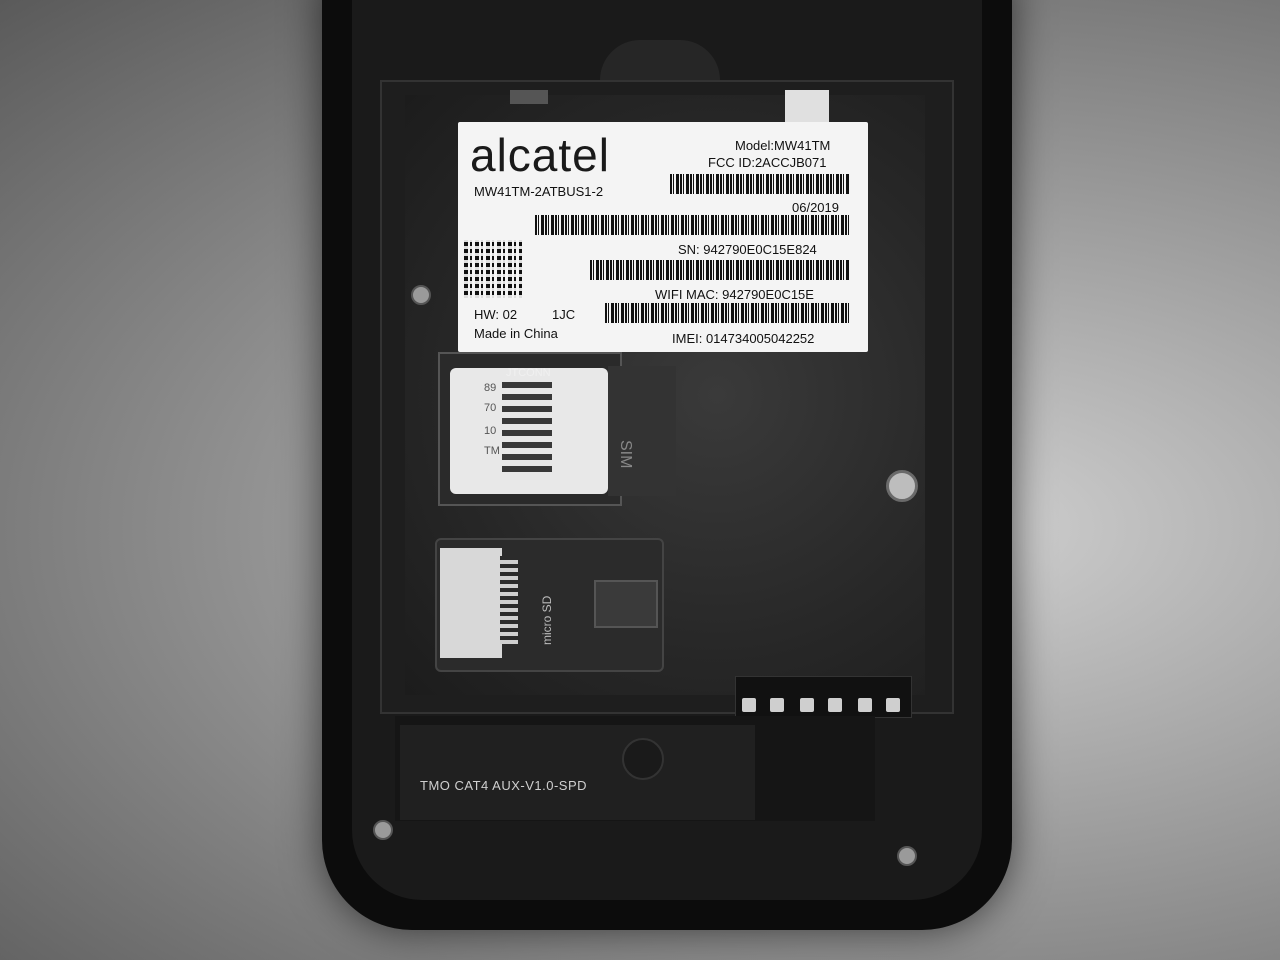 The width and height of the screenshot is (1280, 960). Describe the element at coordinates (783, 145) in the screenshot. I see `model-text: Model:MW41TM` at that location.